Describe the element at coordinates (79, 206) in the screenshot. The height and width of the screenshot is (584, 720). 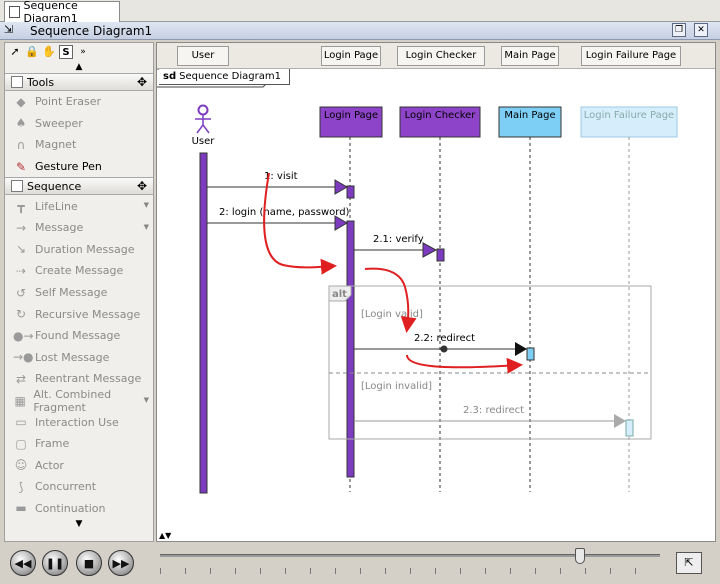
I see `palette-item-lifeline: ┳ LifeLine ▼` at that location.